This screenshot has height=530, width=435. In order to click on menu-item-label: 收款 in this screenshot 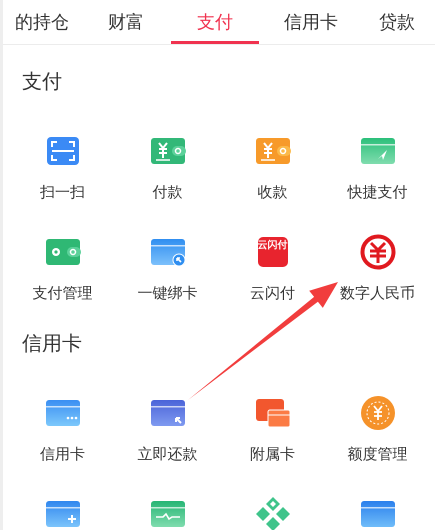, I will do `click(273, 192)`.